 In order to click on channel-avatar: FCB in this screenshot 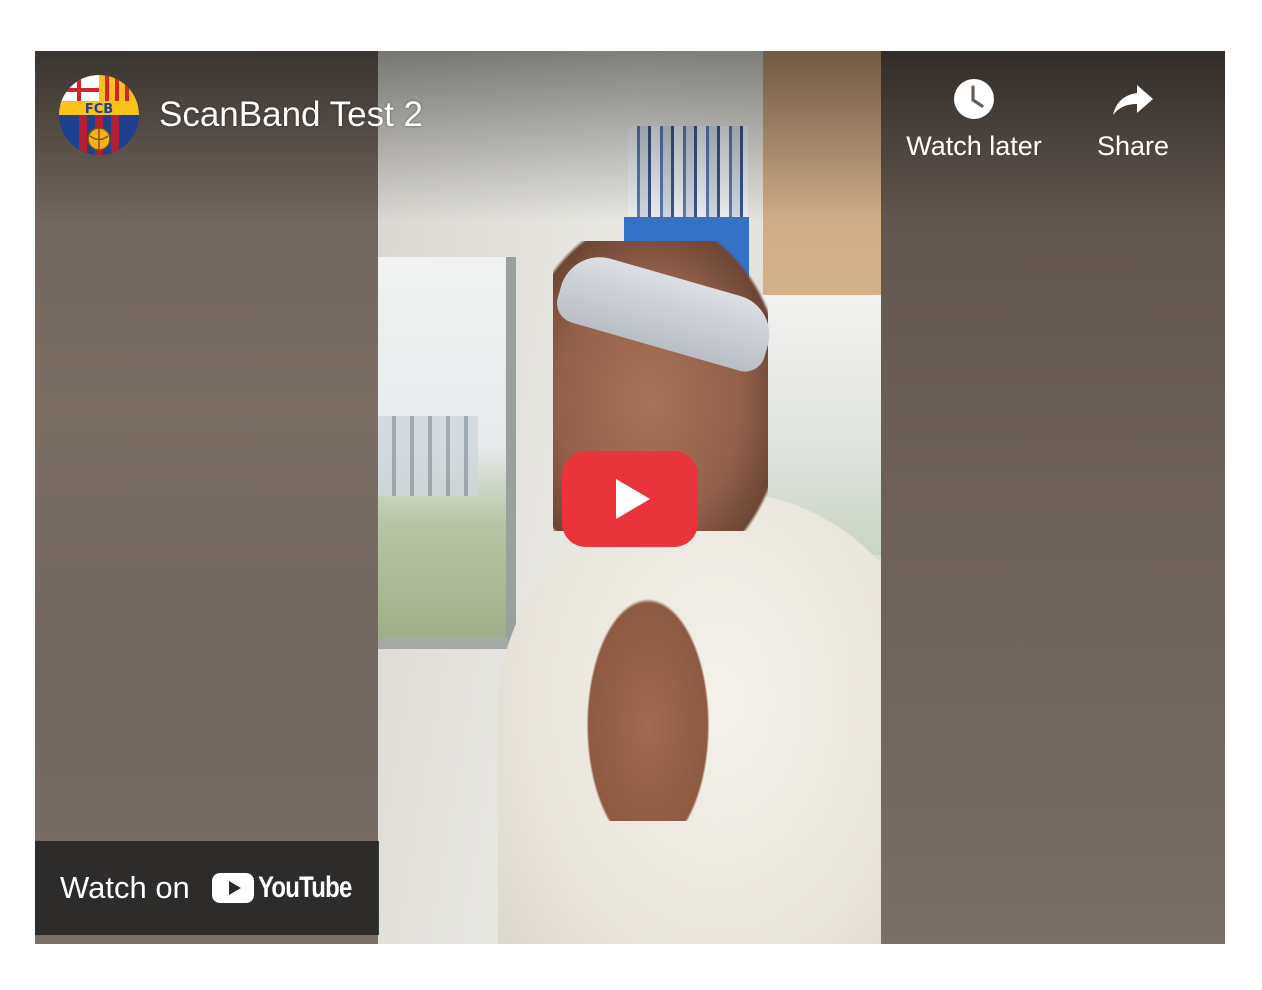, I will do `click(99, 115)`.